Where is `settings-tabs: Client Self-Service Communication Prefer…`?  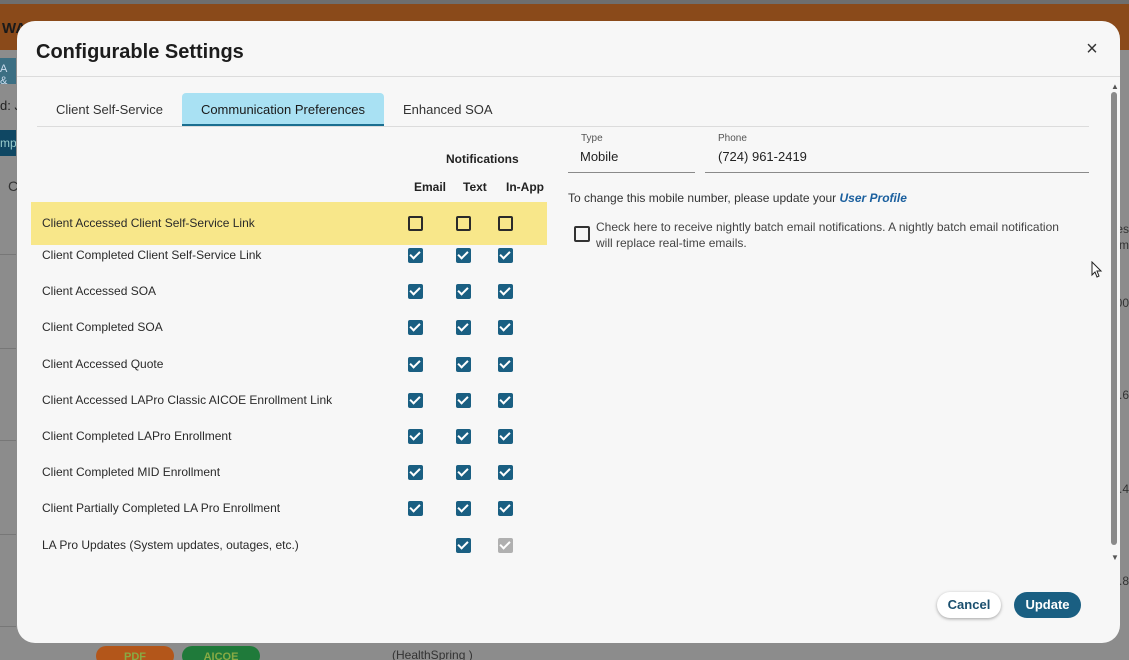
settings-tabs: Client Self-Service Communication Prefer… is located at coordinates (563, 110).